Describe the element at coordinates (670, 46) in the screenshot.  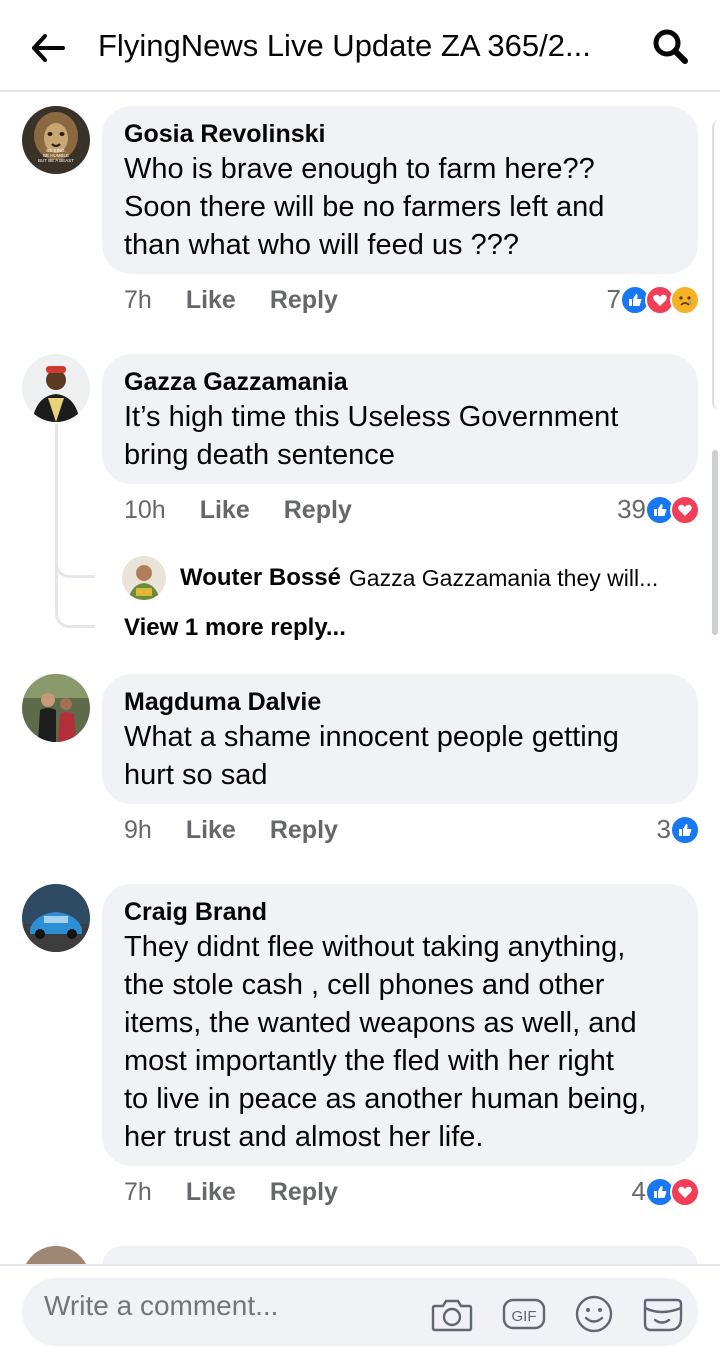
I see `search-icon` at that location.